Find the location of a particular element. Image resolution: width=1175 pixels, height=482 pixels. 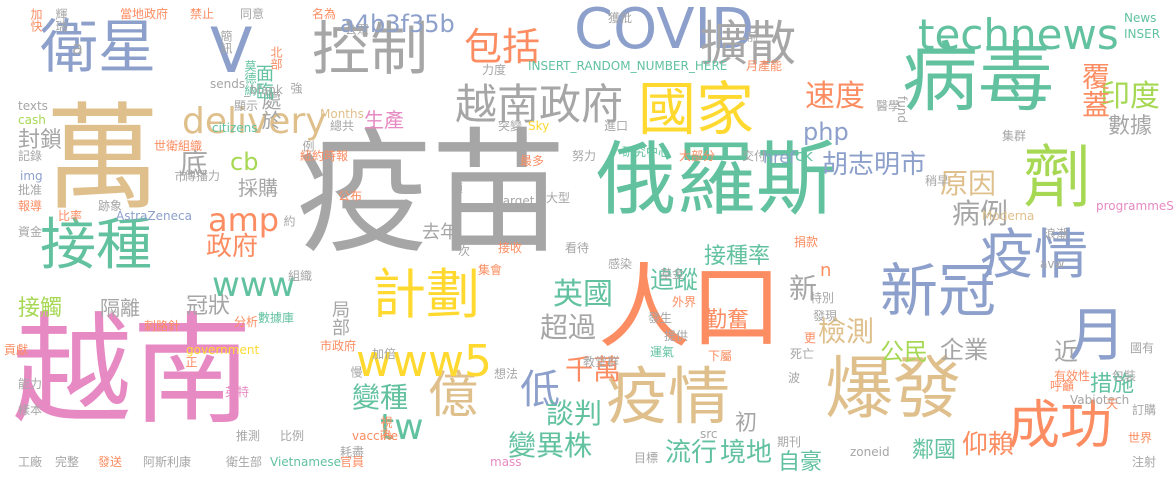

cloud-word: cb is located at coordinates (244, 162).